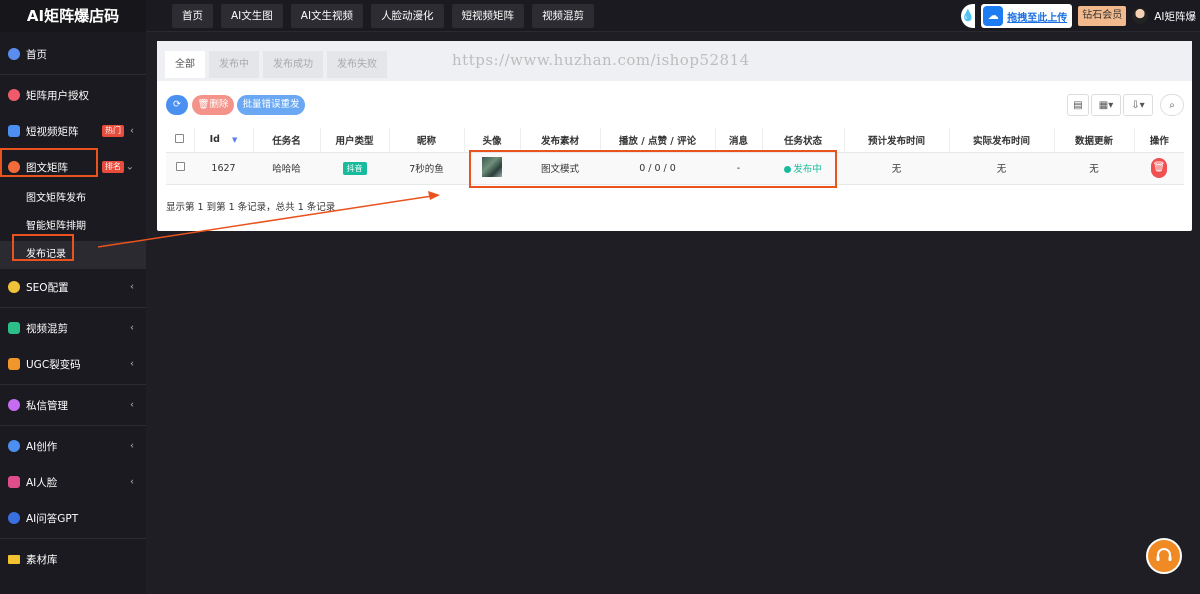  What do you see at coordinates (73, 16) in the screenshot?
I see `app-title: AI矩阵爆店码` at bounding box center [73, 16].